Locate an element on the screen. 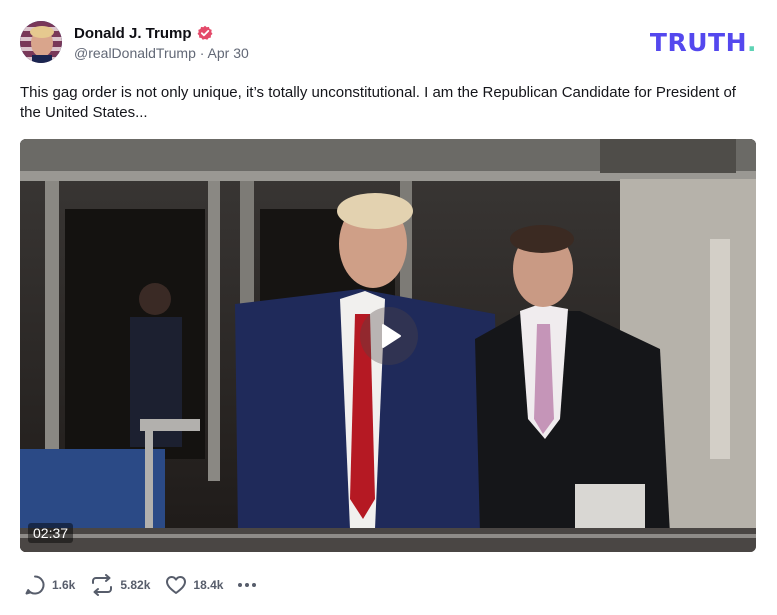 The image size is (777, 615). author-name: Donald J. Trump is located at coordinates (133, 33).